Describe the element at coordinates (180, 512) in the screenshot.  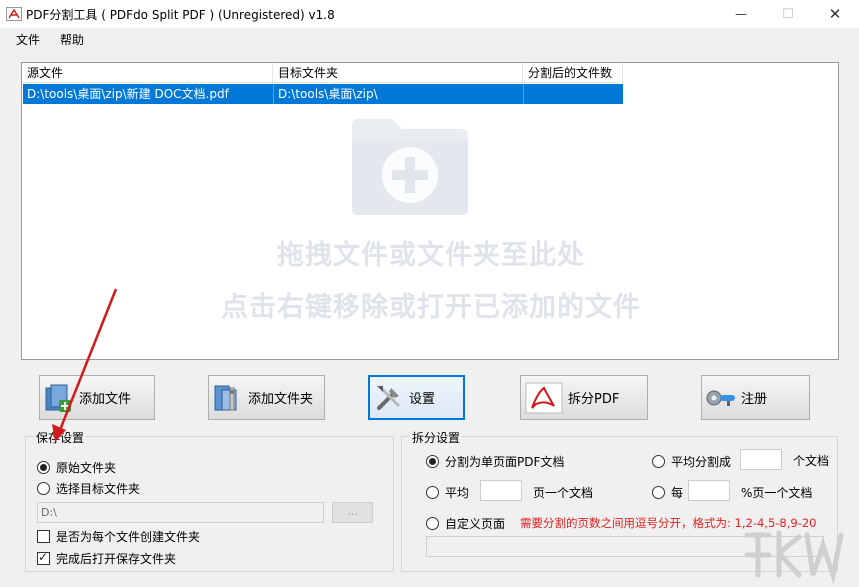
I see `target-path-field: D:\` at that location.